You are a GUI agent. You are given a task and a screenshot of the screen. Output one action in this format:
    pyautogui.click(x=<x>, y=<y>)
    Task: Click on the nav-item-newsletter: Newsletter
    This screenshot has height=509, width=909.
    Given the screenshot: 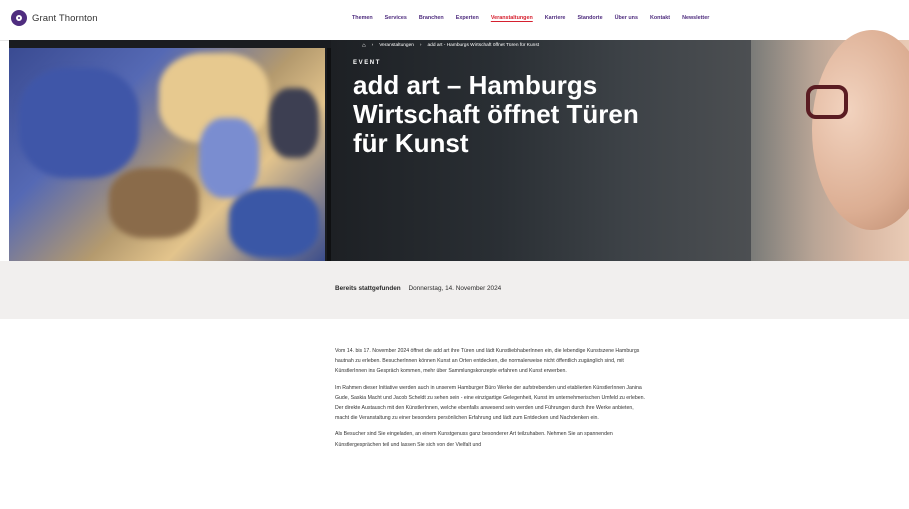 What is the action you would take?
    pyautogui.click(x=695, y=18)
    